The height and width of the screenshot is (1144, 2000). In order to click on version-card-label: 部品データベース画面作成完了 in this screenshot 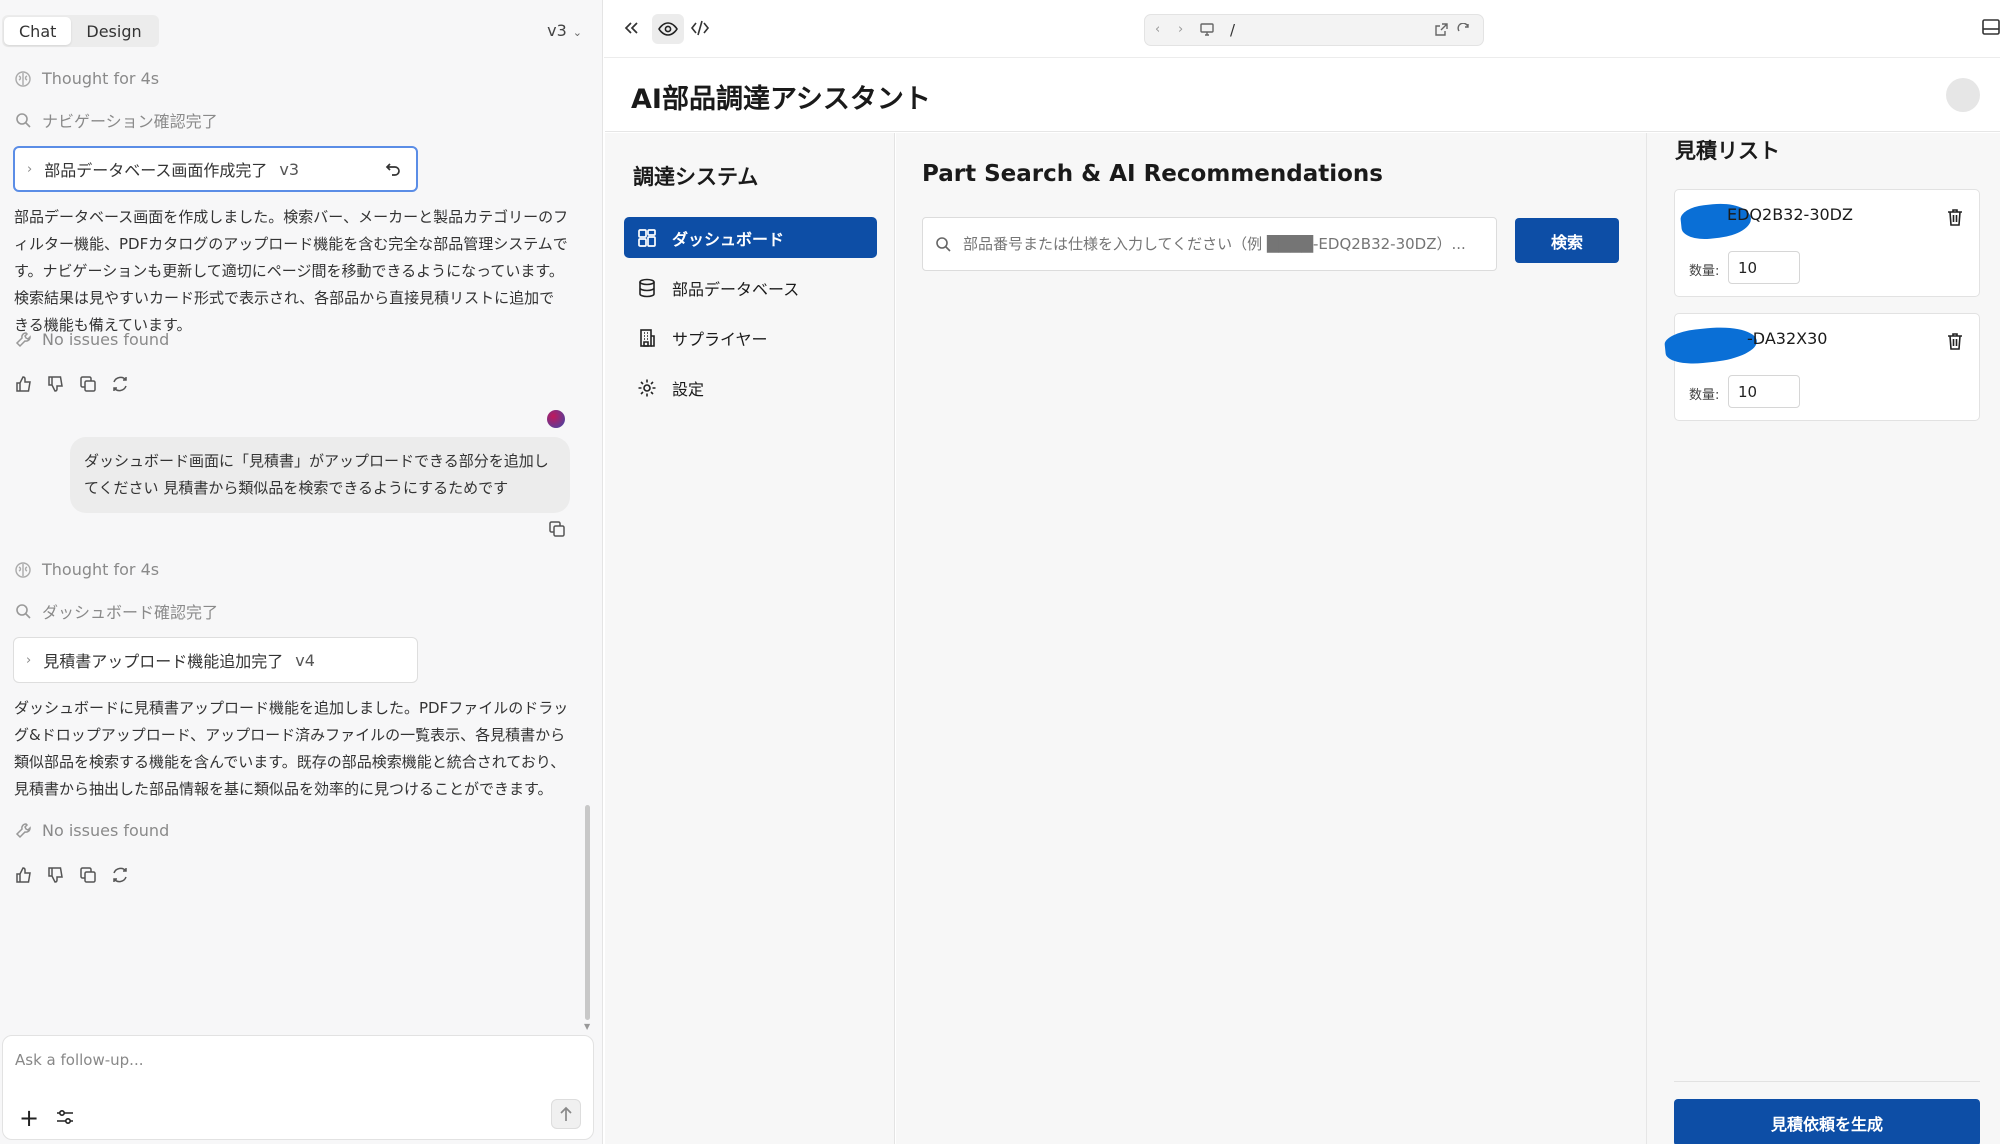, I will do `click(156, 170)`.